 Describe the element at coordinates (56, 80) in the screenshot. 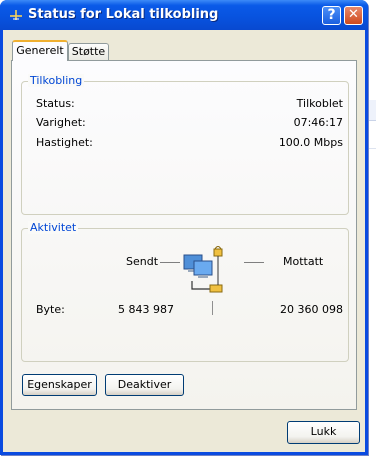

I see `connection-group-title: Tilkobling` at that location.